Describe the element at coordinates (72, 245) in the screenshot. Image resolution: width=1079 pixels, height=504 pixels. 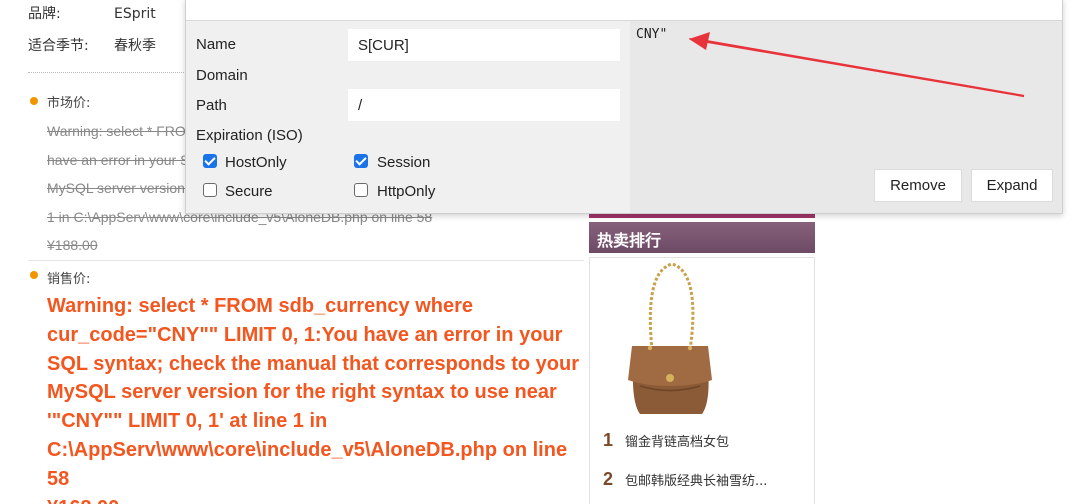
I see `market-price-value: ¥188.00` at that location.